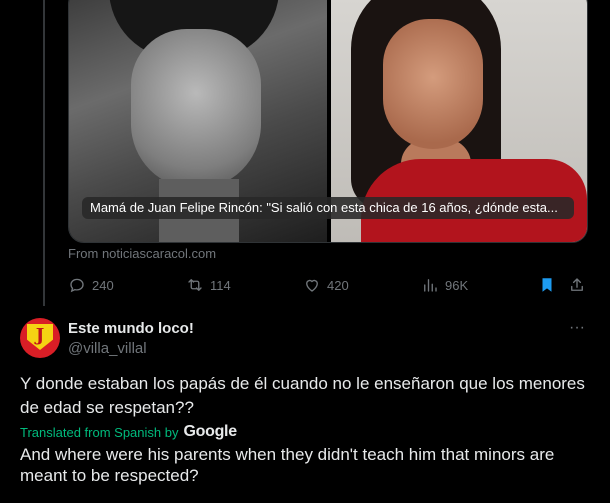  Describe the element at coordinates (77, 285) in the screenshot. I see `reply-icon` at that location.